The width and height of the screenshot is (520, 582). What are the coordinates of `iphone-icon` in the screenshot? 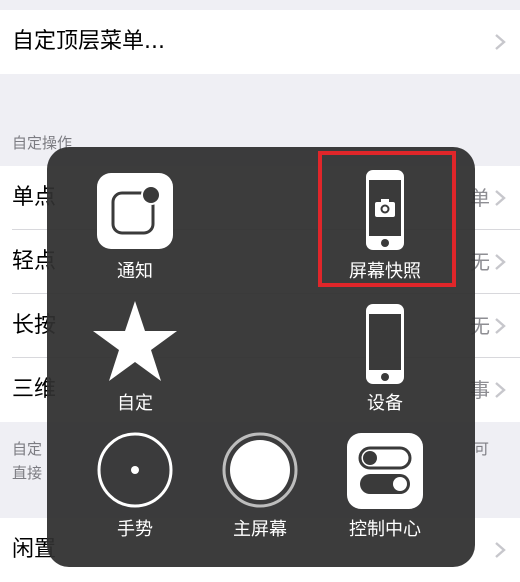 It's located at (385, 344).